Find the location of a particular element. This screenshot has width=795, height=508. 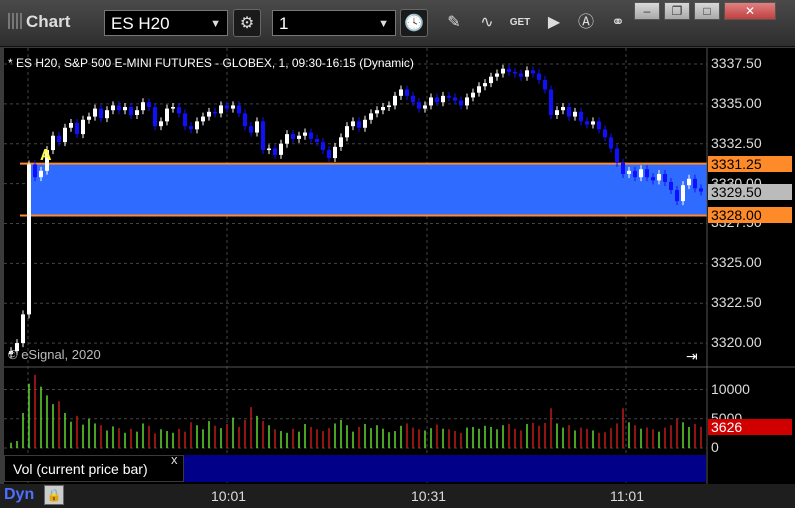

price-tick-label: 3325.00 is located at coordinates (736, 262).